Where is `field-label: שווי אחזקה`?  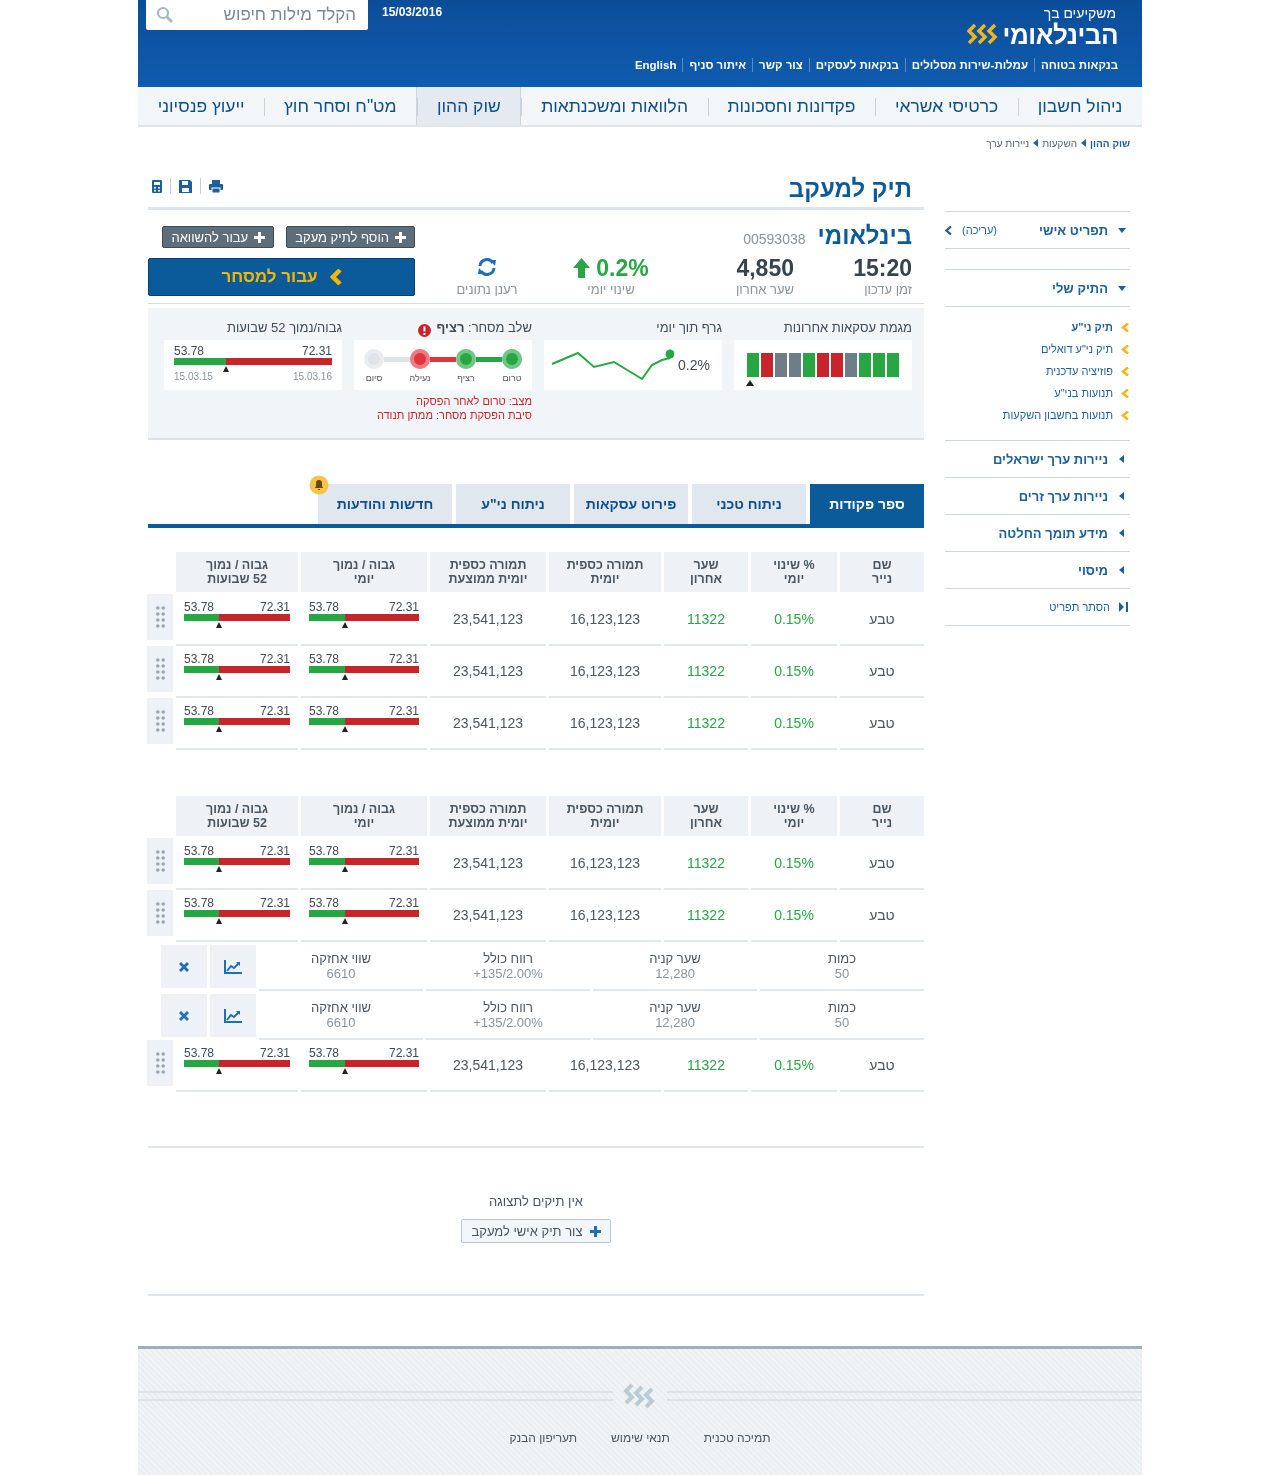 field-label: שווי אחזקה is located at coordinates (341, 958).